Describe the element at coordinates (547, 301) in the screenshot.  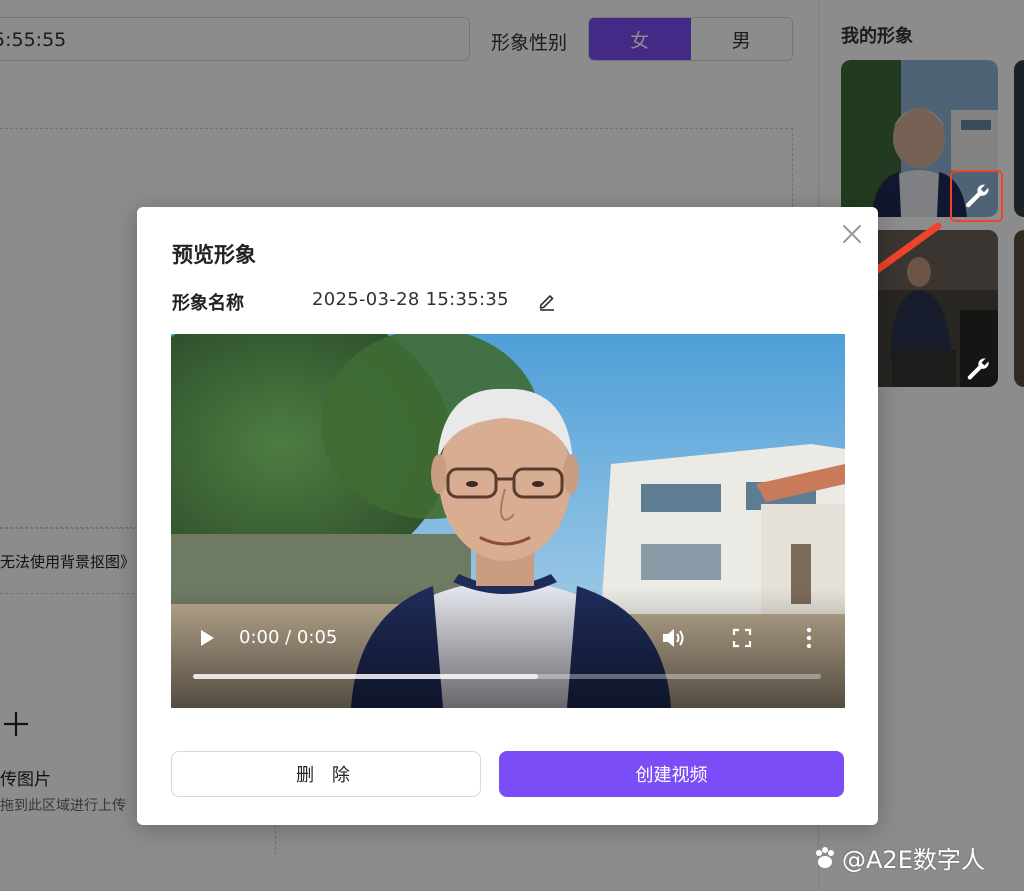
I see `edit-icon` at that location.